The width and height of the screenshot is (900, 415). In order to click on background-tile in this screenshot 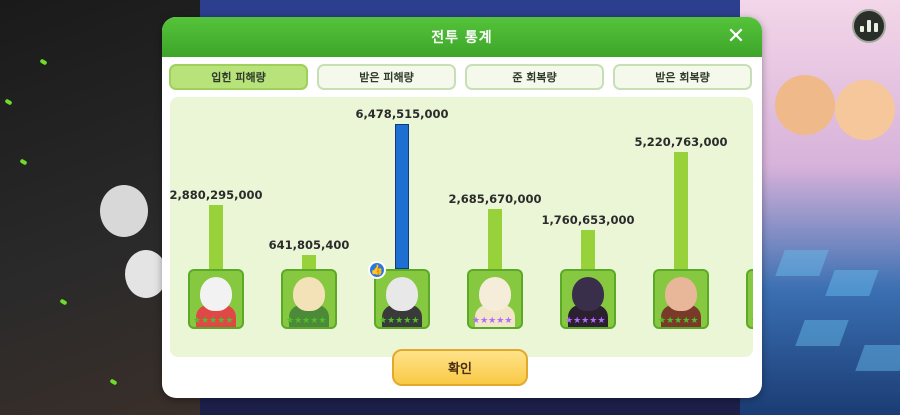, I will do `click(877, 358)`.